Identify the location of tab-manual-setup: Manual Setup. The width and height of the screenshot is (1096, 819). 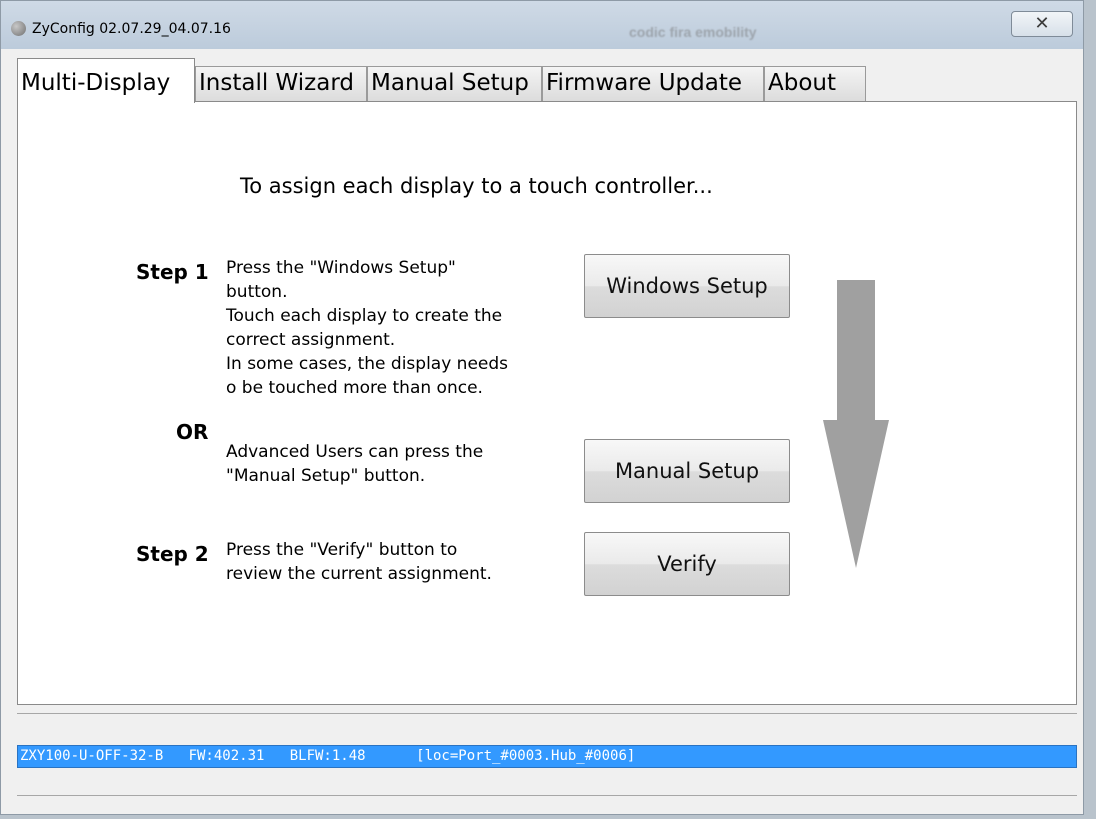
(454, 83).